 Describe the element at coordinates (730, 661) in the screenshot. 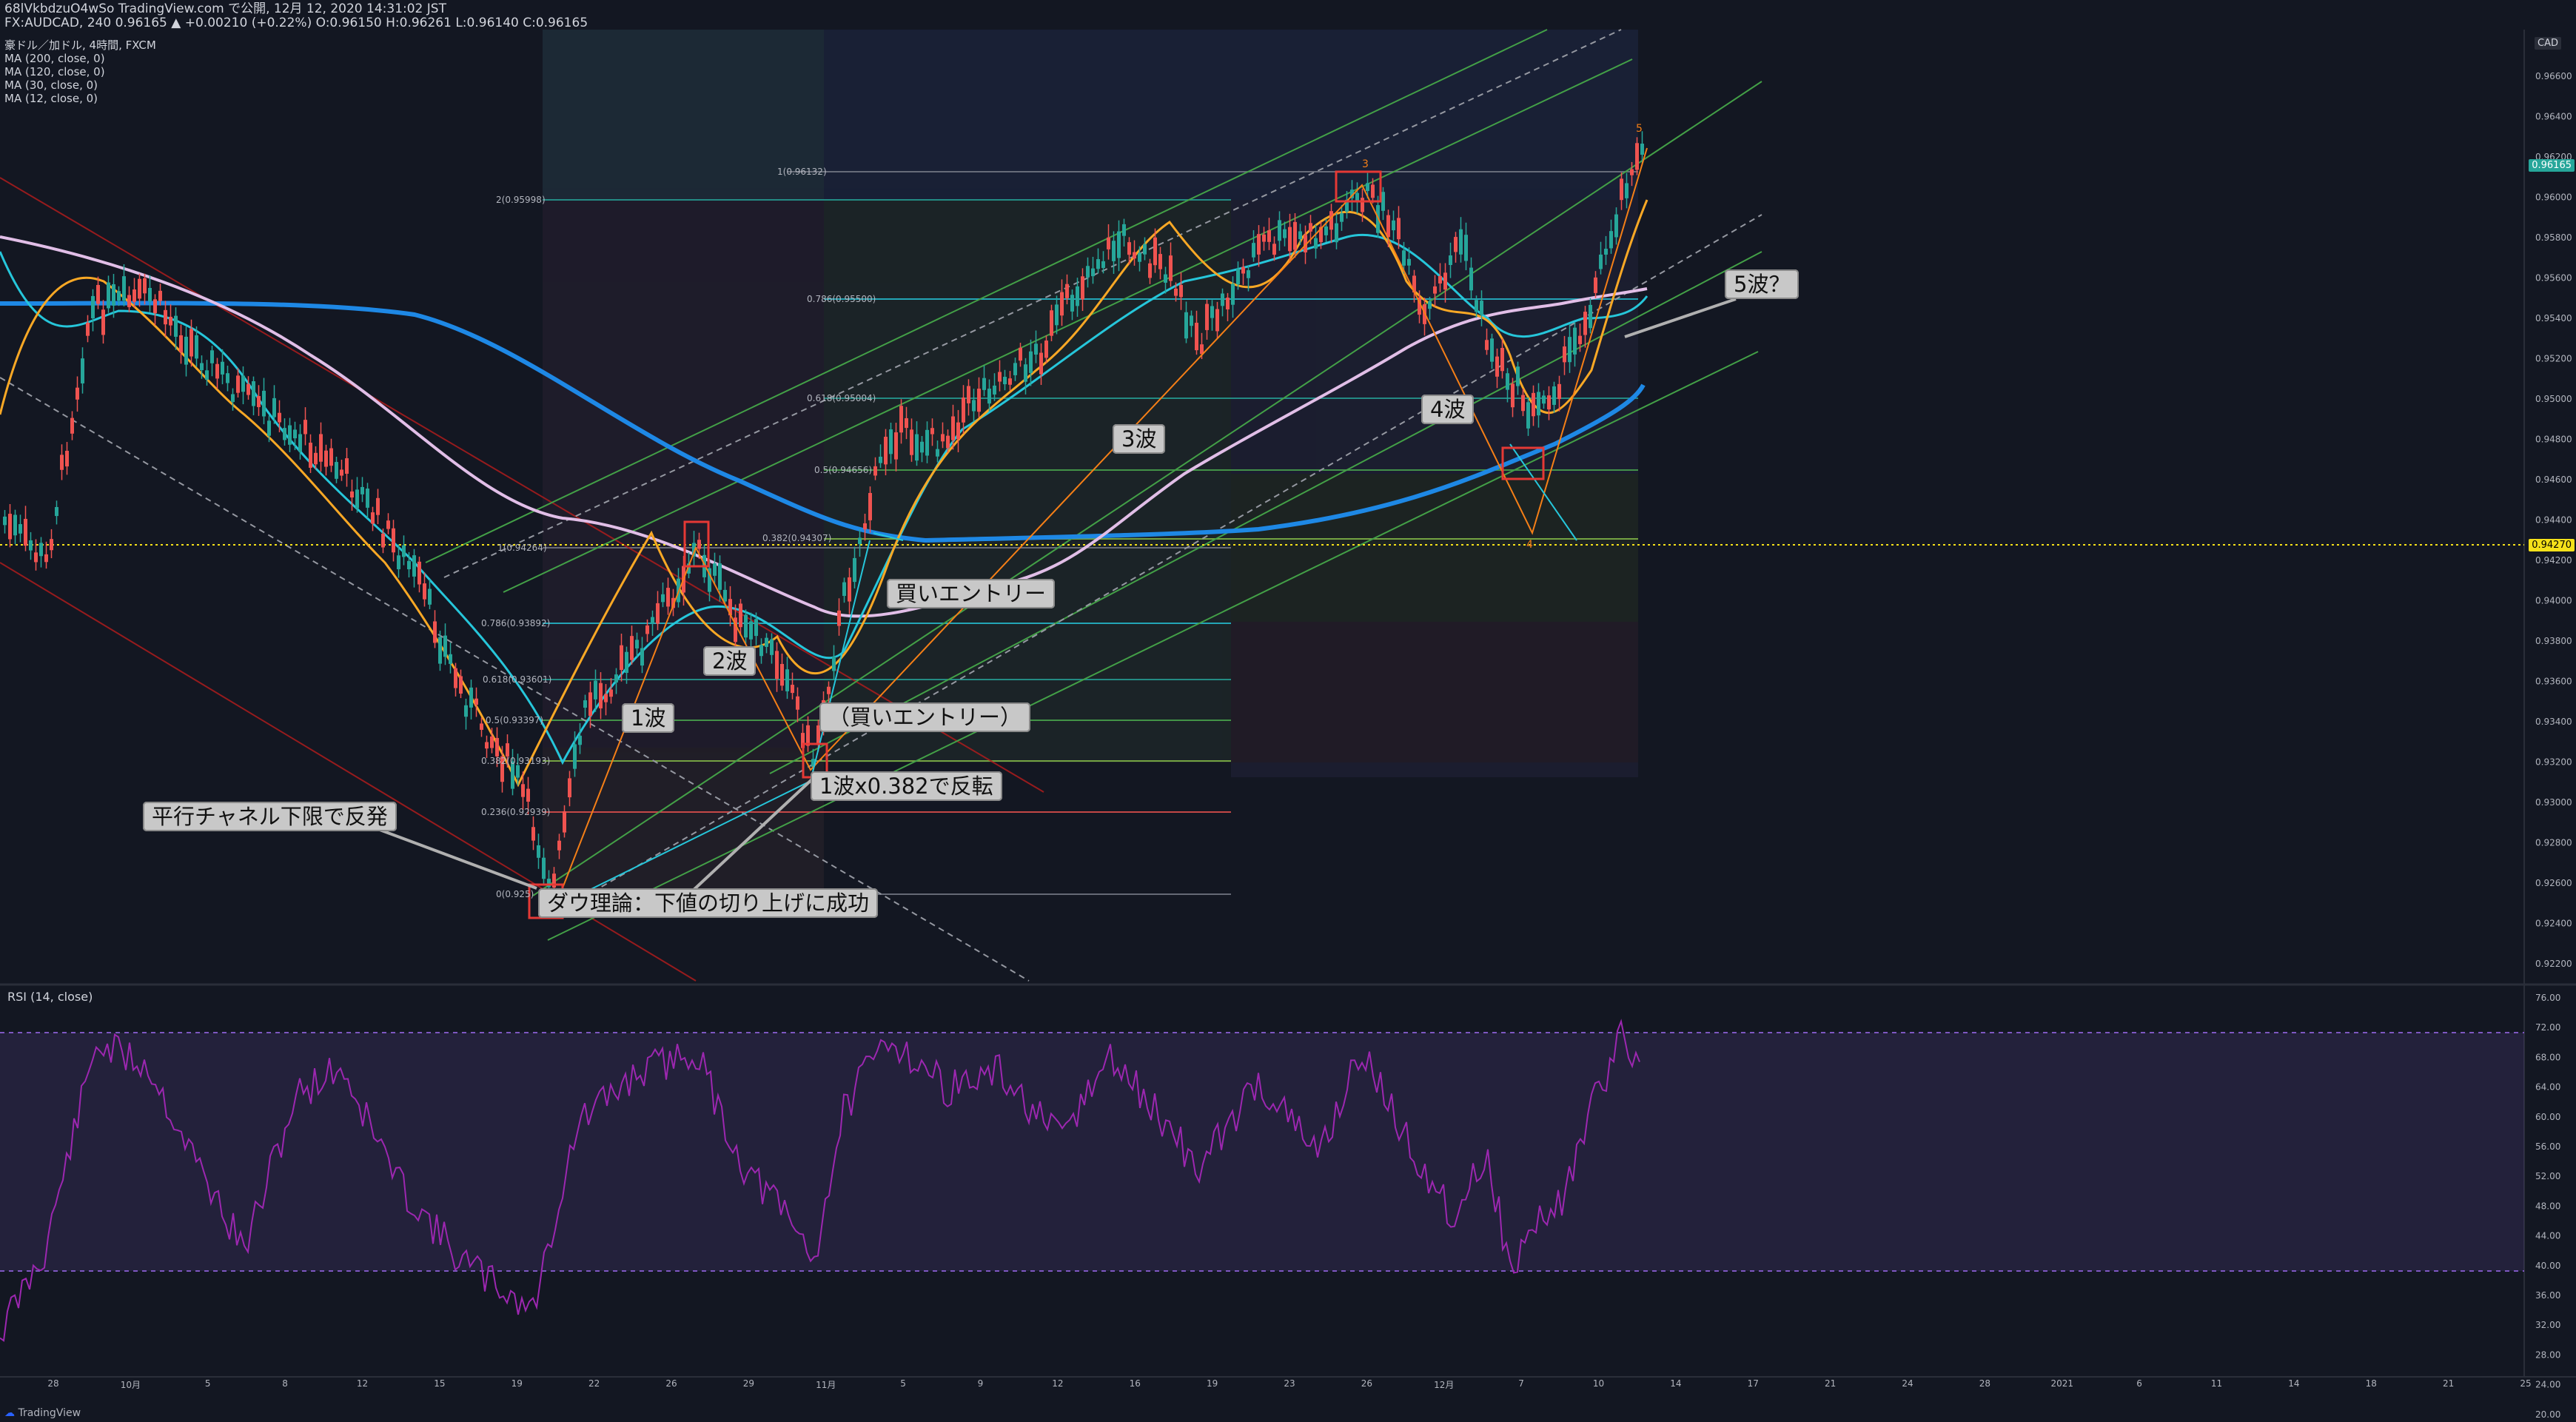

I see `annotation-wave2: 2波` at that location.